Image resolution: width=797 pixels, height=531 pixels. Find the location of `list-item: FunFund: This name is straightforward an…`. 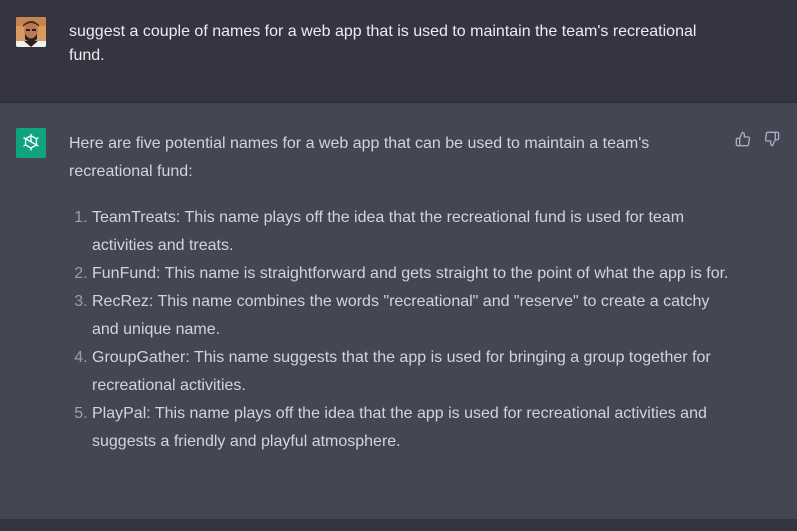

list-item: FunFund: This name is straightforward an… is located at coordinates (410, 274).